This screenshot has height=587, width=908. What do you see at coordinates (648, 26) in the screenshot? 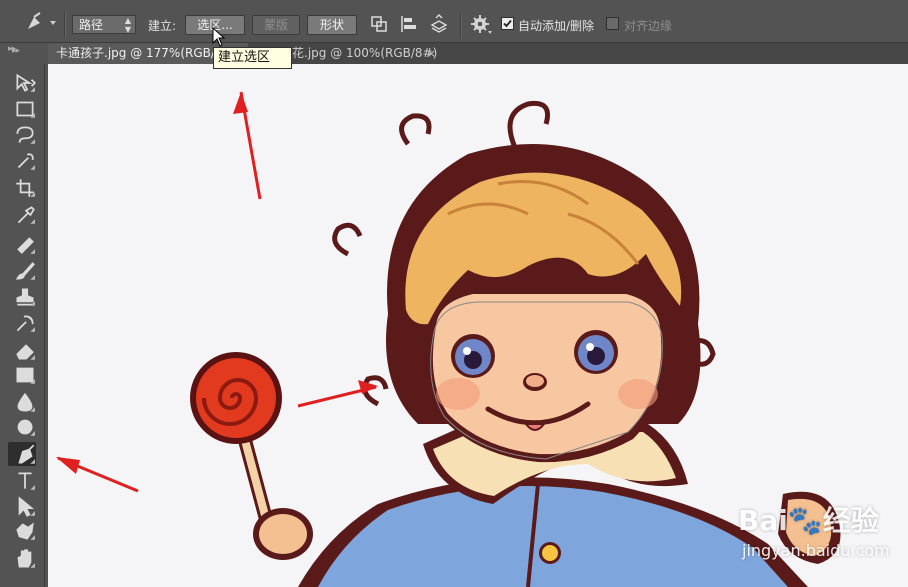
I see `align-edges-label: 对齐边缘` at bounding box center [648, 26].